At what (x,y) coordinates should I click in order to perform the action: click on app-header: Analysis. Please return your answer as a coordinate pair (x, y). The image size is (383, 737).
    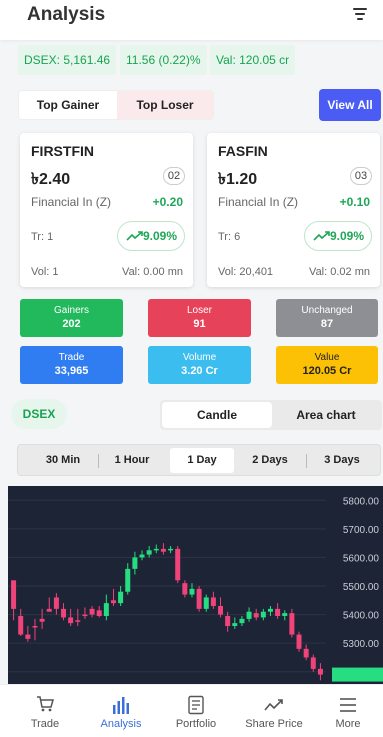
    Looking at the image, I should click on (191, 20).